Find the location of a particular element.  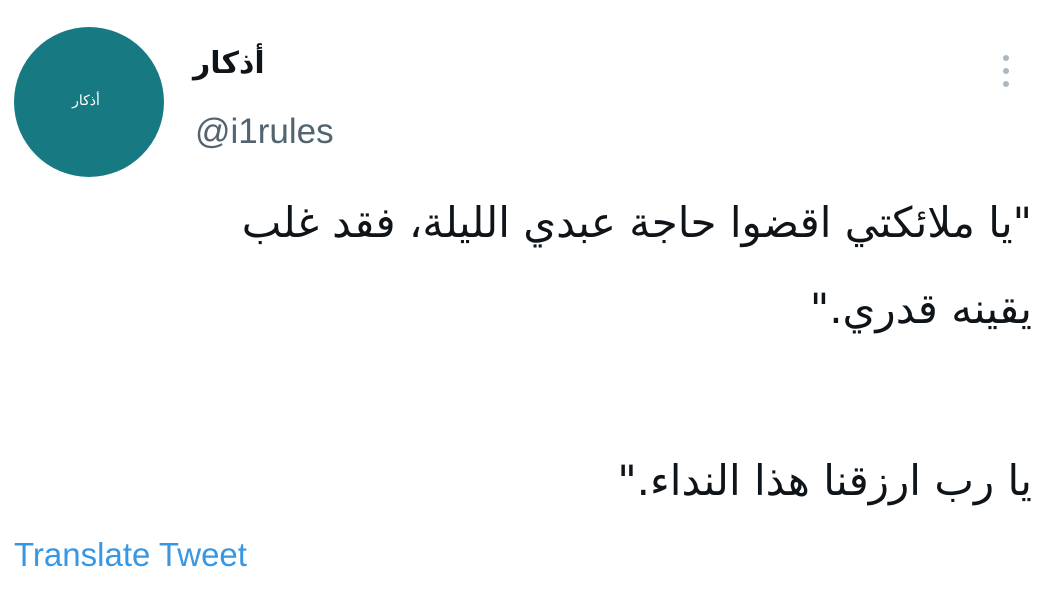

display-name: أذكار is located at coordinates (229, 64).